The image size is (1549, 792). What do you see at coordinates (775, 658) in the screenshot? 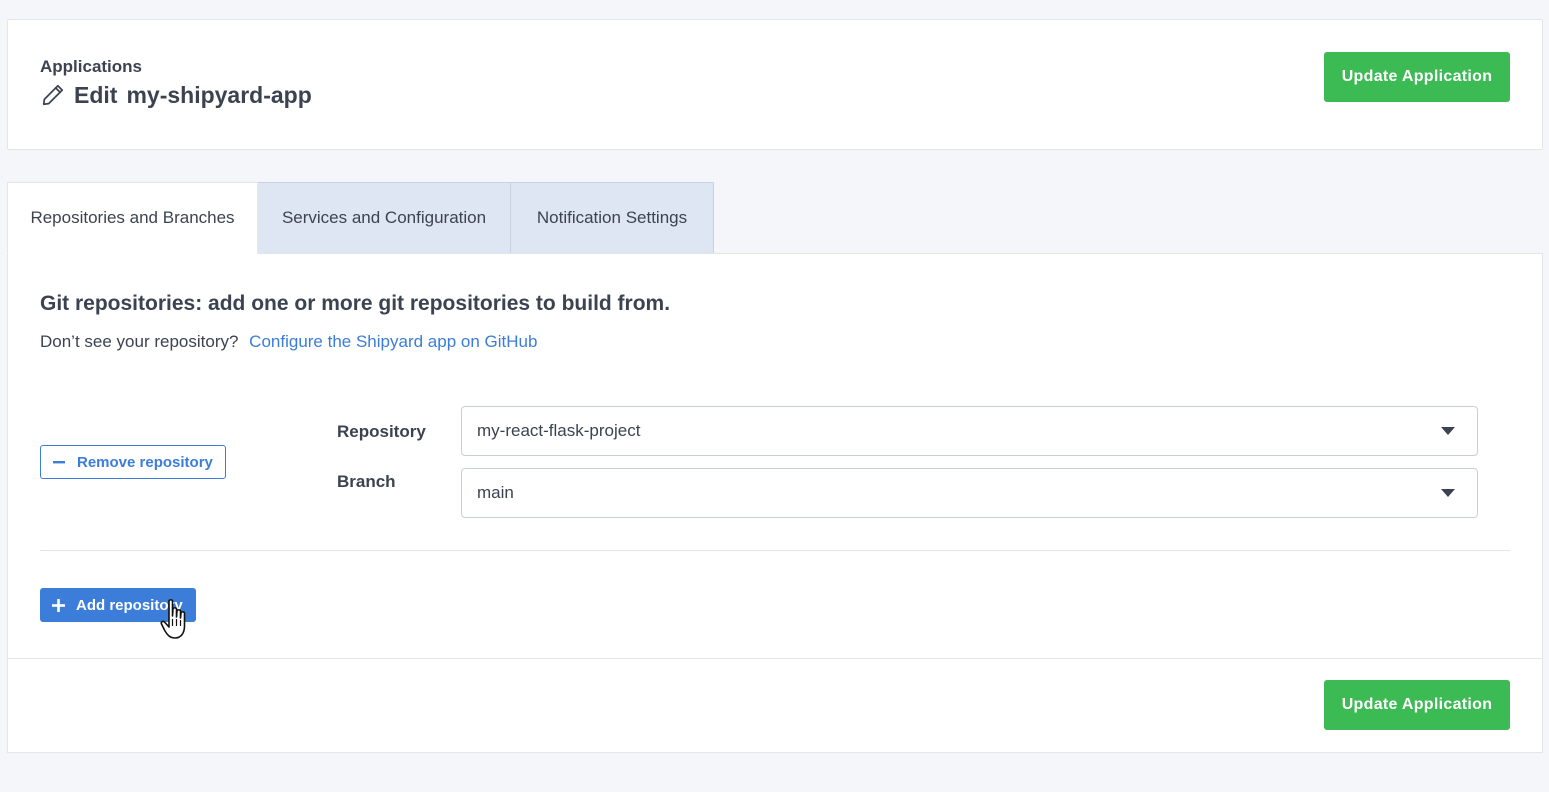
I see `footer-divider` at bounding box center [775, 658].